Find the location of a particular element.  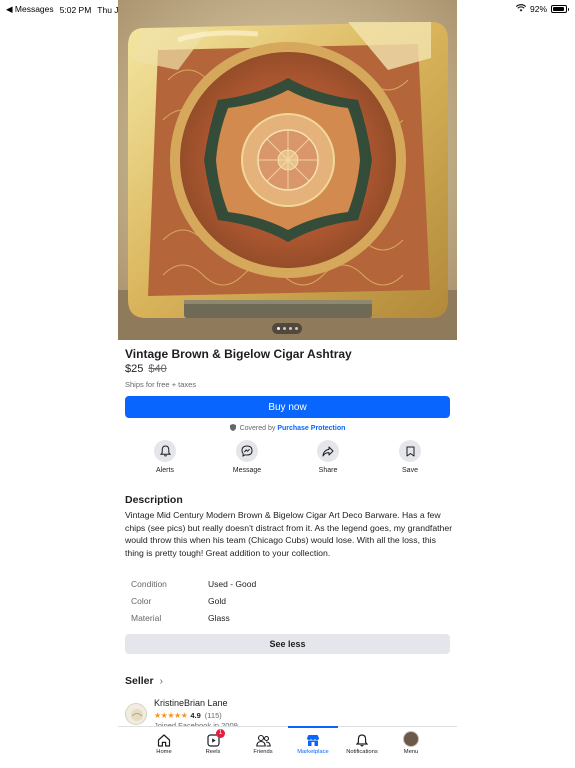

seller-rating: ★★★★★ 4.9 (115) is located at coordinates (188, 715).